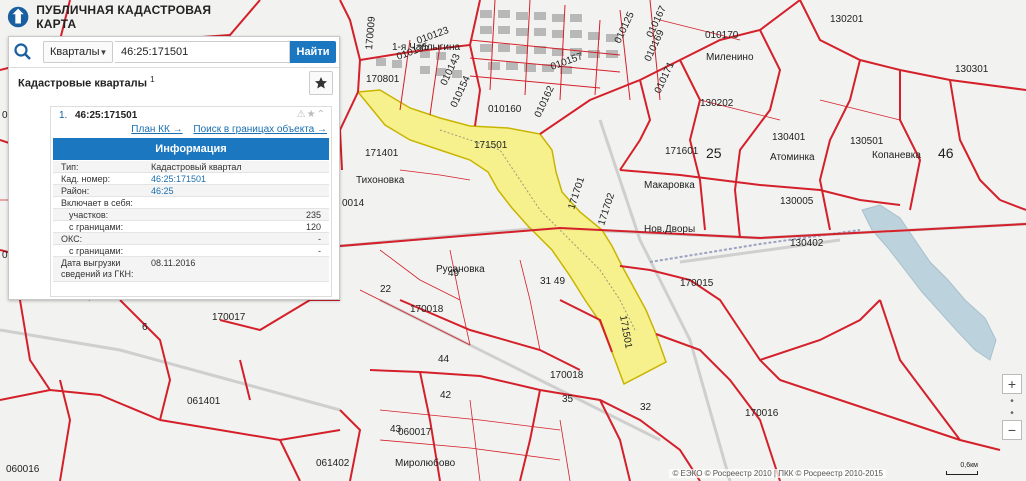 This screenshot has width=1026, height=481. I want to click on parcel-number: 35, so click(568, 399).